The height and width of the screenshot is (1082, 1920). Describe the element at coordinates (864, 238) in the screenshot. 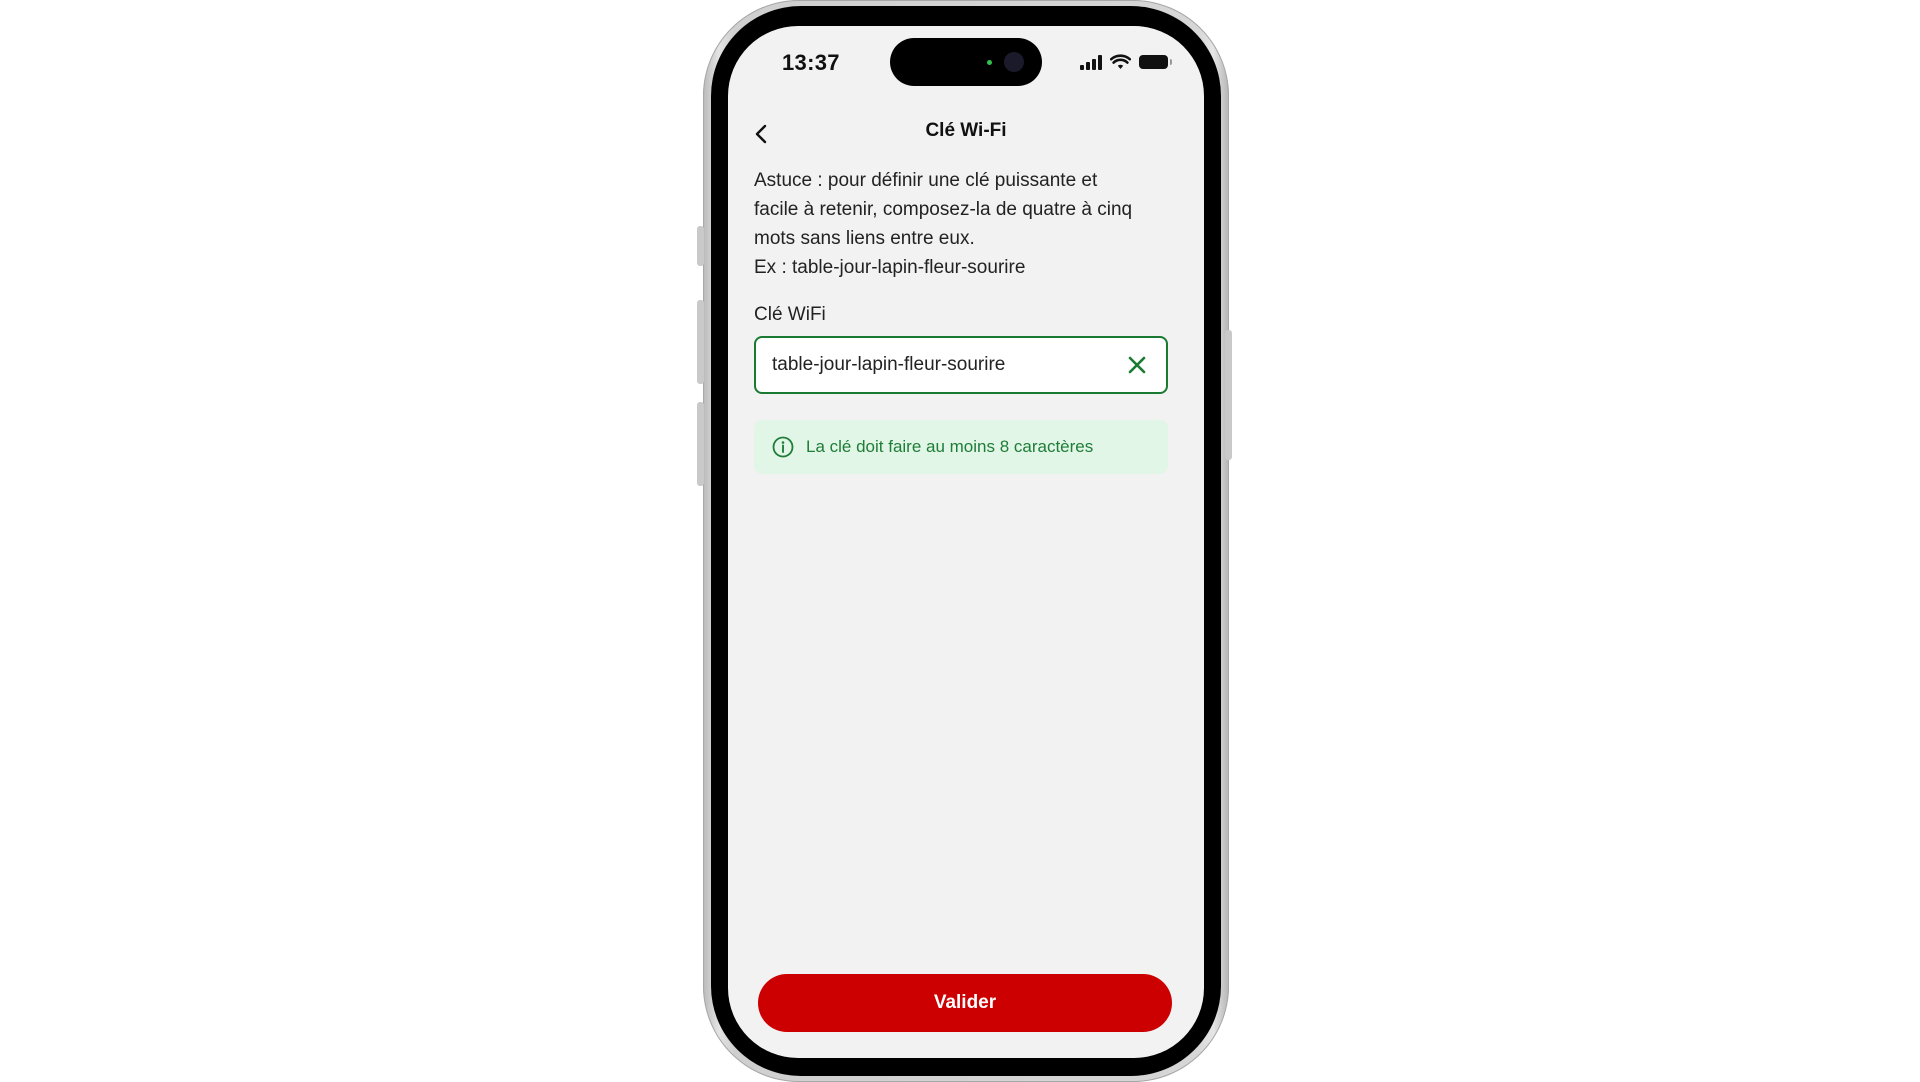

I see `tip-line: mots sans liens entre eux.` at that location.